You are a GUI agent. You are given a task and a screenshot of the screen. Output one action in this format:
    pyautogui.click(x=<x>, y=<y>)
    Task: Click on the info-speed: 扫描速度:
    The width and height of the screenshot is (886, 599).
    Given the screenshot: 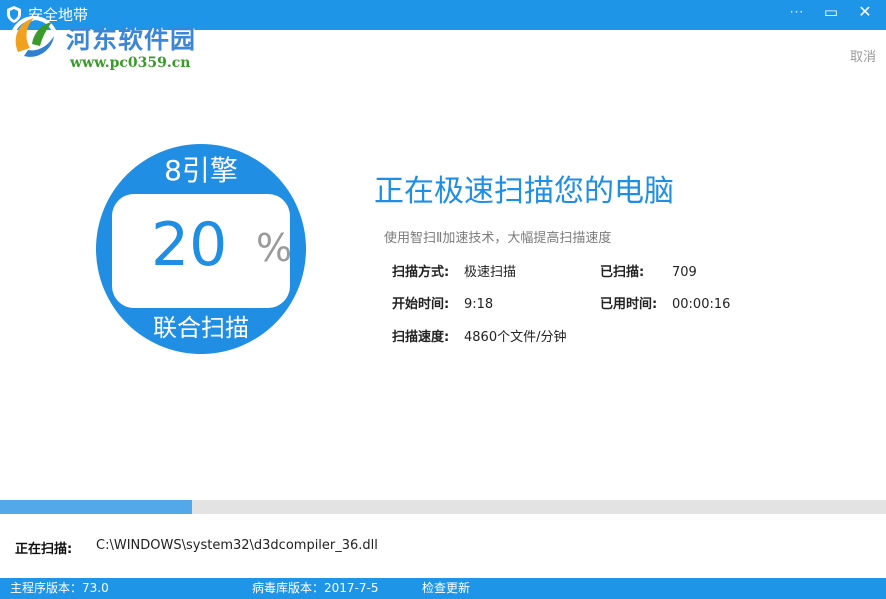 What is the action you would take?
    pyautogui.click(x=420, y=338)
    